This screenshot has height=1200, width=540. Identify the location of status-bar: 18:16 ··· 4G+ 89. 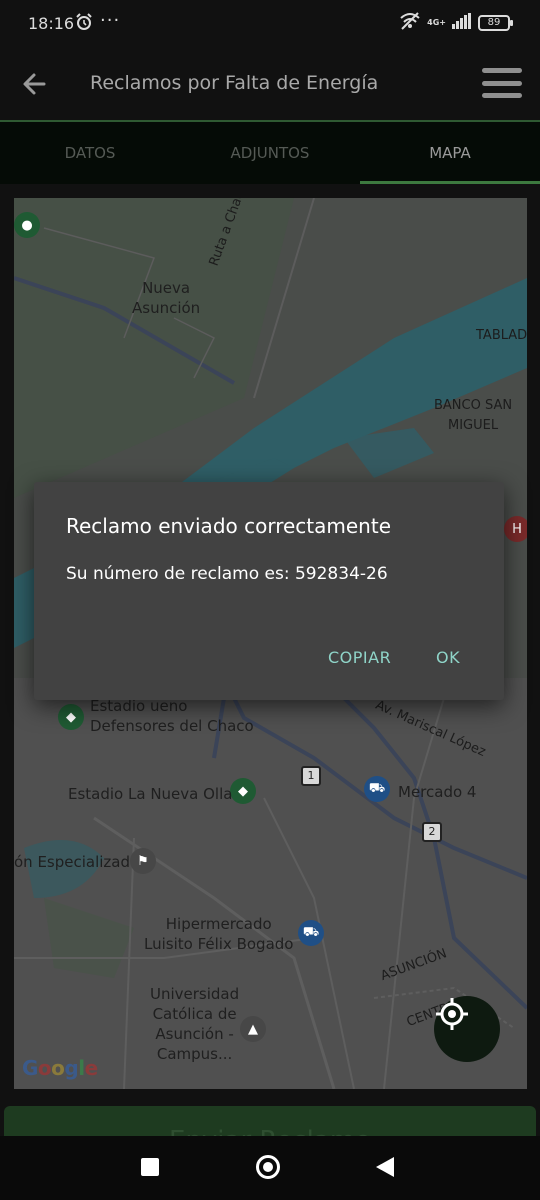
(270, 24).